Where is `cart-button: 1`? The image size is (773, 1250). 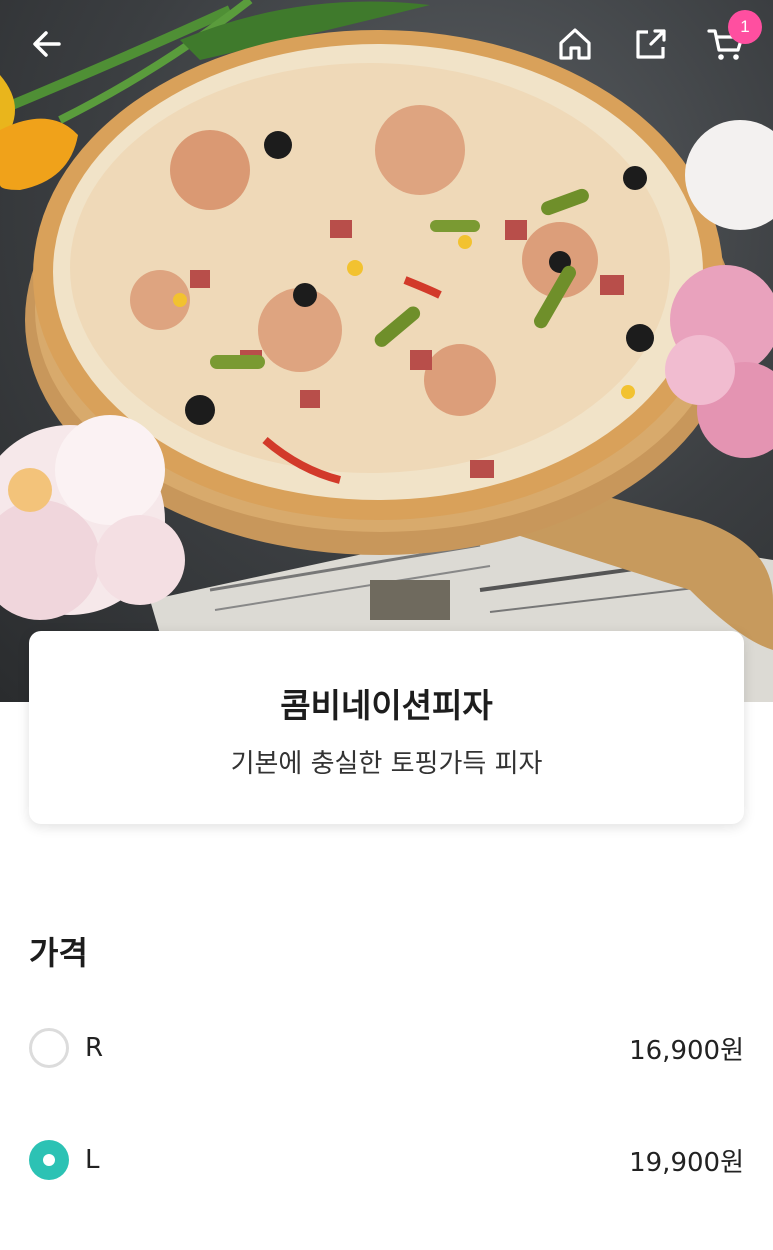
cart-button: 1 is located at coordinates (733, 38).